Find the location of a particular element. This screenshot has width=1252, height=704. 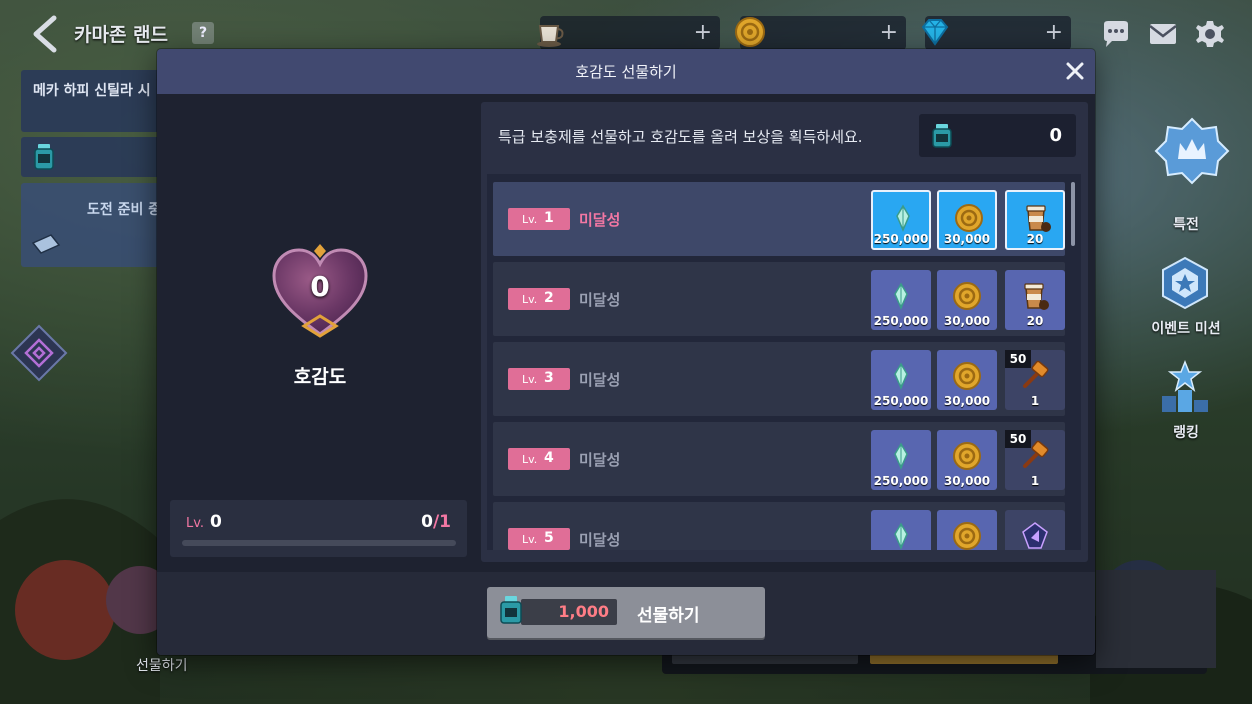

chat-icon is located at coordinates (1116, 34).